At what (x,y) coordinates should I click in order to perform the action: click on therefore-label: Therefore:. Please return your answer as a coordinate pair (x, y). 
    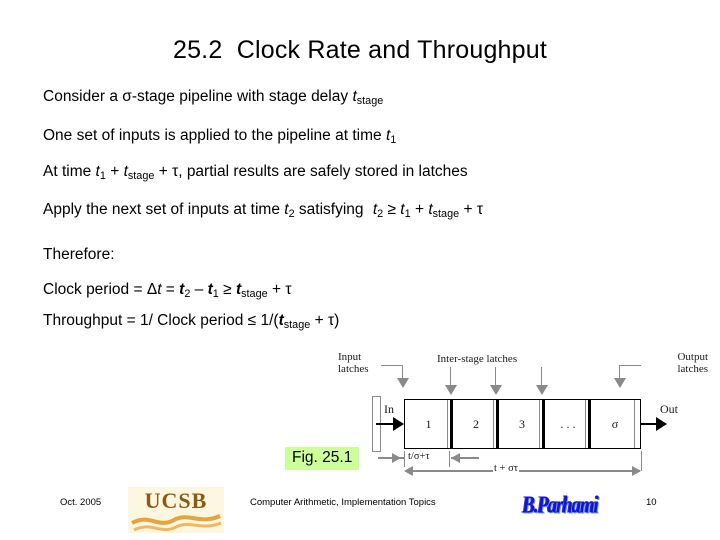
    Looking at the image, I should click on (79, 254).